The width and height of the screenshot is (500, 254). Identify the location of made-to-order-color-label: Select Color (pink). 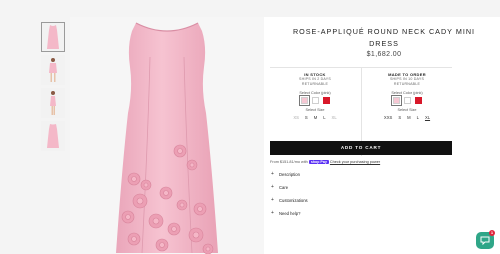
(407, 93).